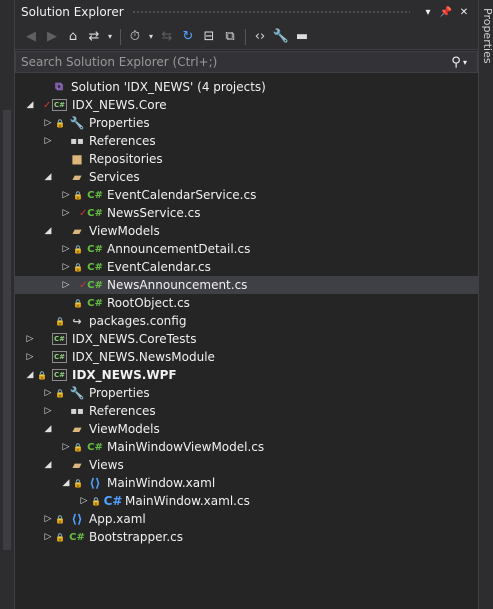 This screenshot has height=609, width=493. What do you see at coordinates (122, 411) in the screenshot?
I see `tree-node-label: References` at bounding box center [122, 411].